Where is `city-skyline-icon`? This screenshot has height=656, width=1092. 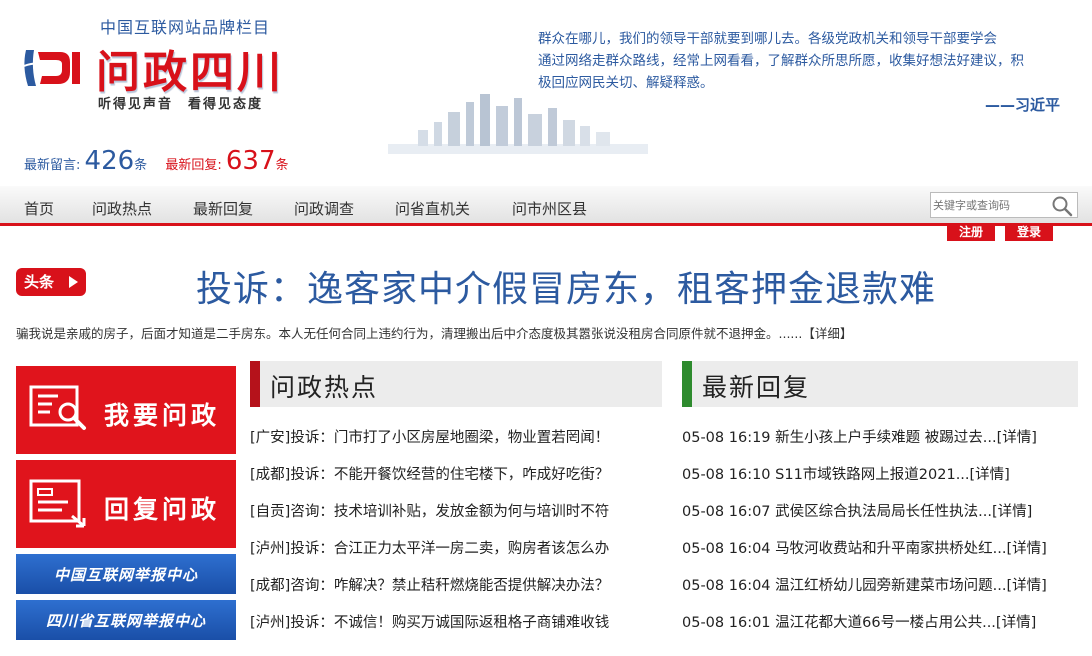
city-skyline-icon is located at coordinates (518, 124).